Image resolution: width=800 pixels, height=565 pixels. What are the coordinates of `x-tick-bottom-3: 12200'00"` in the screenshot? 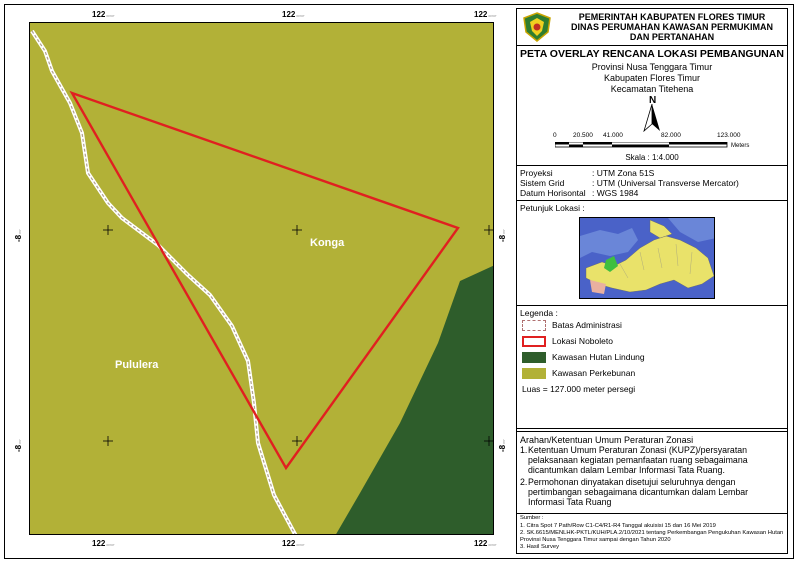 It's located at (485, 543).